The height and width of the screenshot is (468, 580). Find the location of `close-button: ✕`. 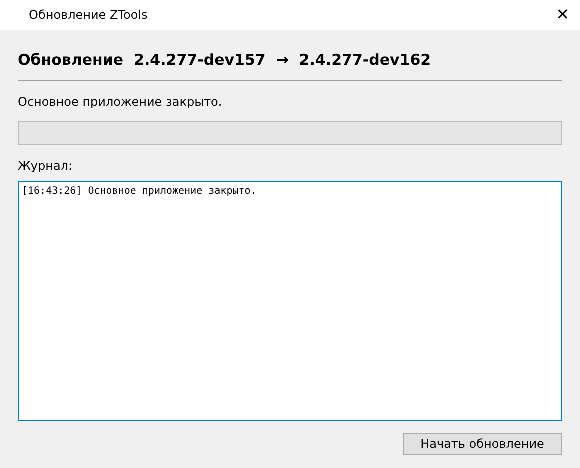

close-button: ✕ is located at coordinates (563, 15).